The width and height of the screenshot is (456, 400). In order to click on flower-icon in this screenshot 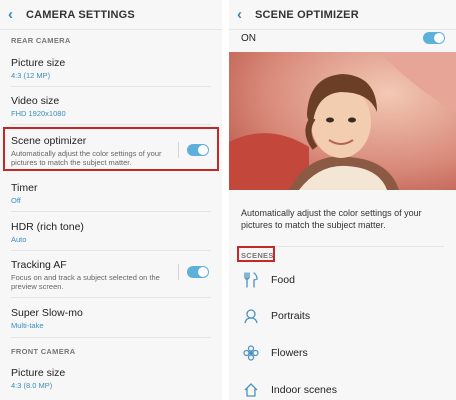, I will do `click(251, 353)`.